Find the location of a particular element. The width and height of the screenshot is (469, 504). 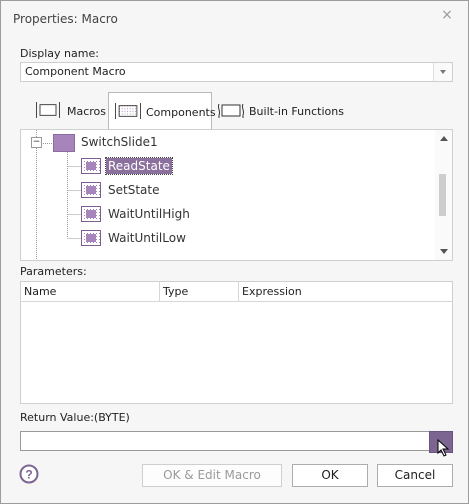

tab-built-in-functions: Built-in Functions is located at coordinates (278, 110).